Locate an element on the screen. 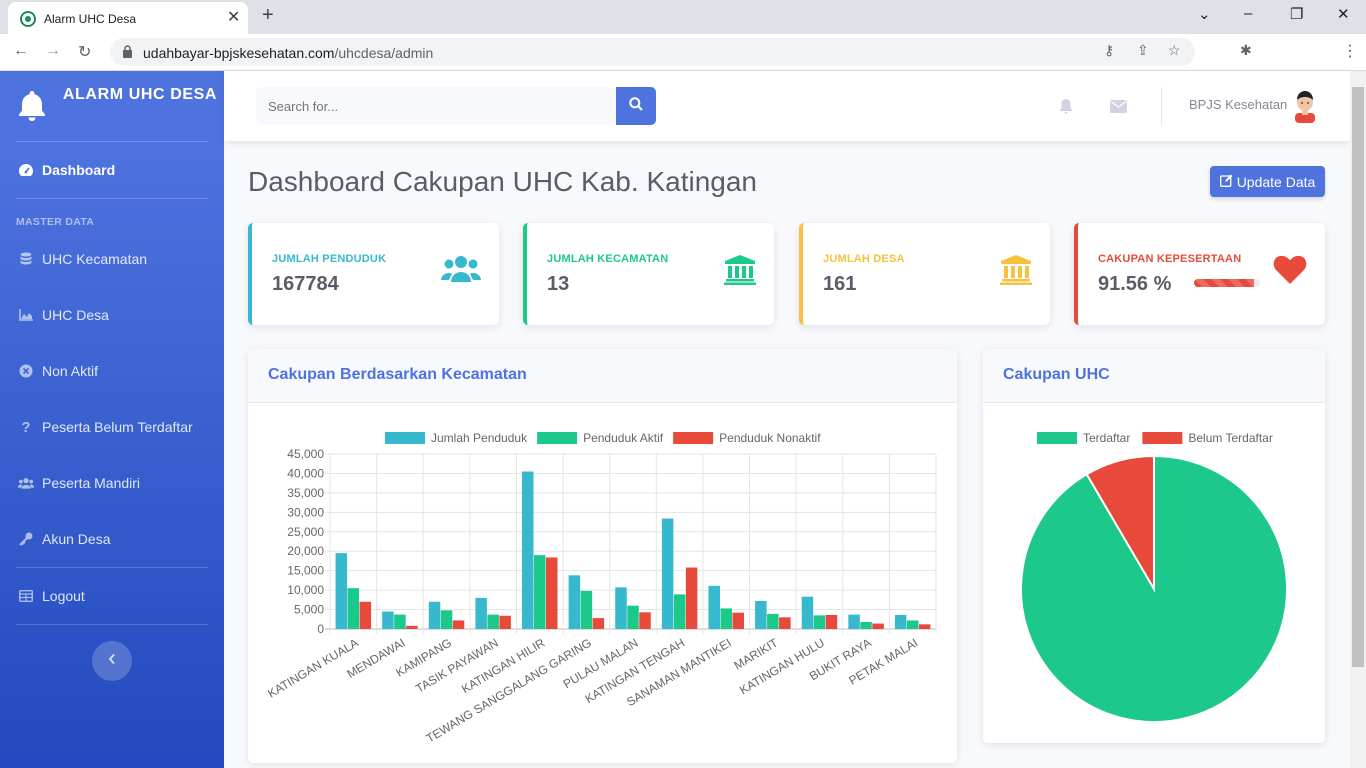 Image resolution: width=1366 pixels, height=768 pixels. page-scrollbar is located at coordinates (1358, 419).